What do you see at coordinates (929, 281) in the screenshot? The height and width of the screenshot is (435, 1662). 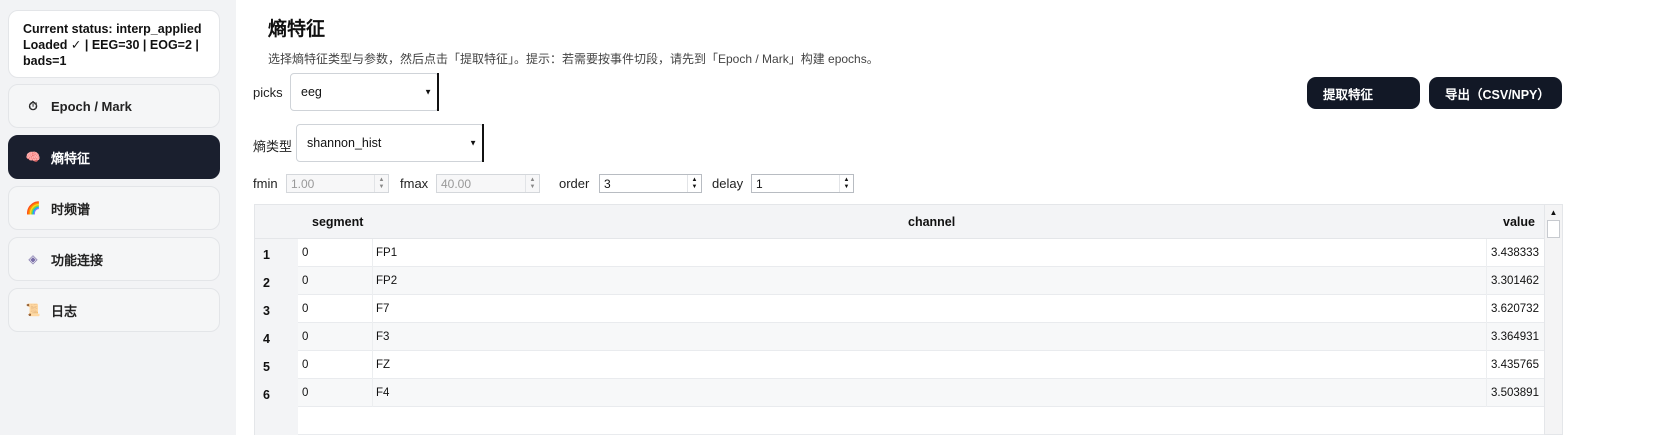 I see `channel-cell: FP2` at bounding box center [929, 281].